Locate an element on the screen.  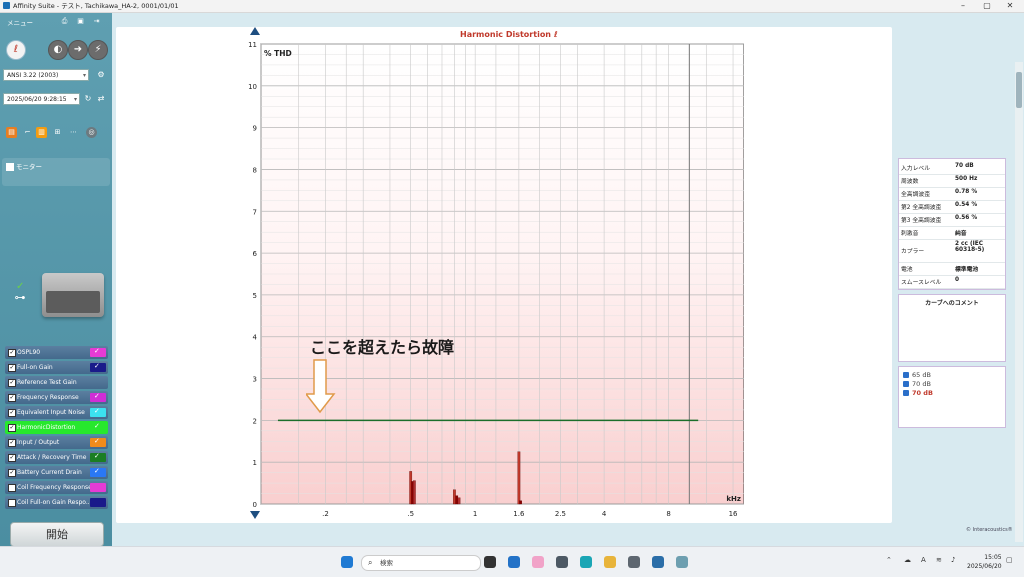
windows-start-icon is located at coordinates (347, 562).